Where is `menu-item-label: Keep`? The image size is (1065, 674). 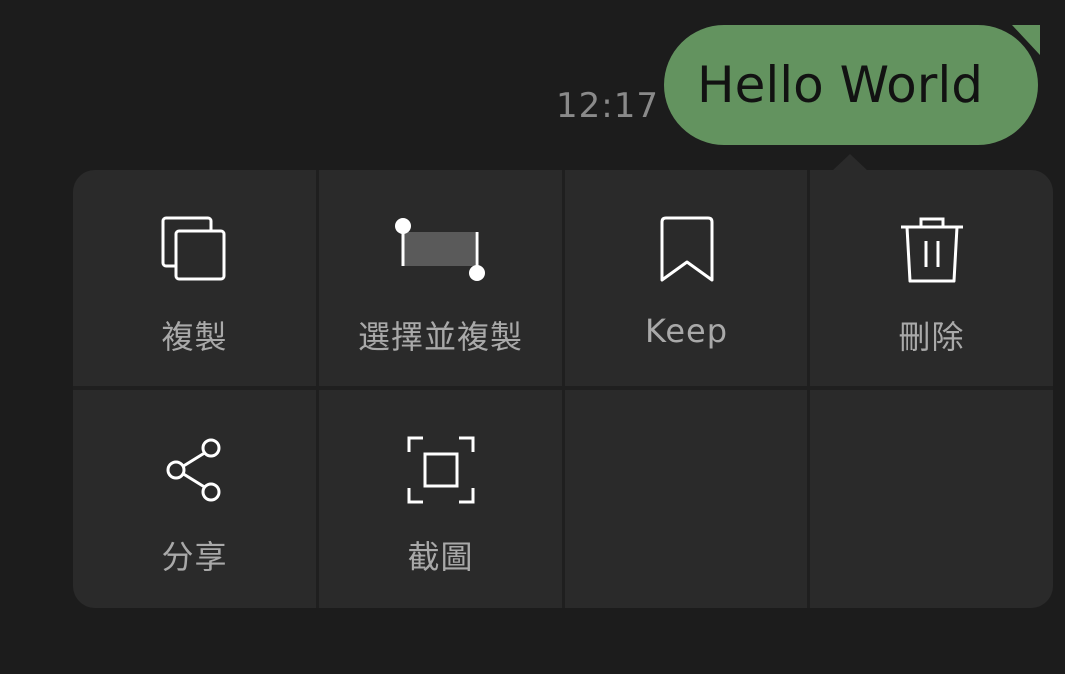
menu-item-label: Keep is located at coordinates (686, 331).